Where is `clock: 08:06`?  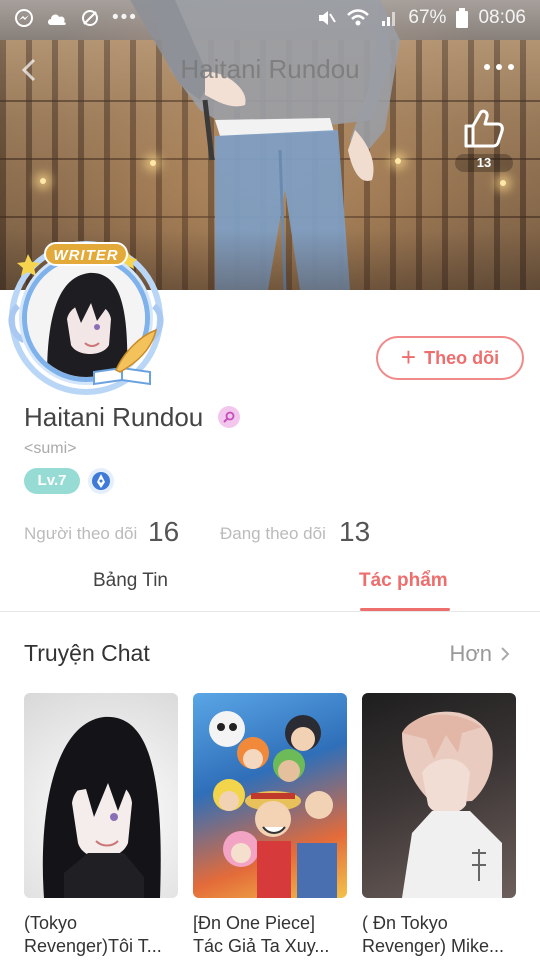
clock: 08:06 is located at coordinates (502, 17).